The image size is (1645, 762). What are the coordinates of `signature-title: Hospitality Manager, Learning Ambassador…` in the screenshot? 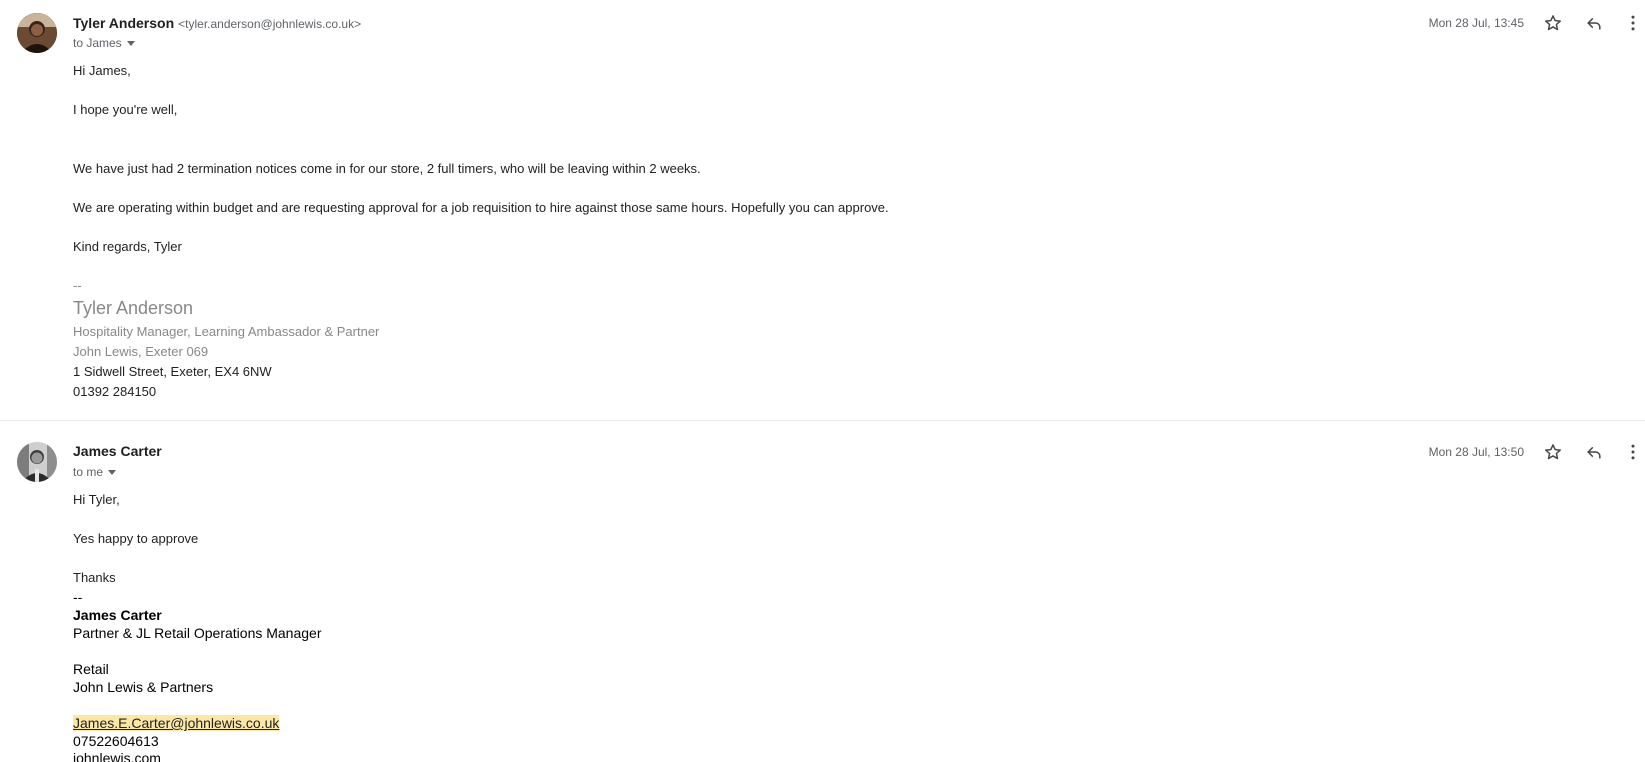 It's located at (226, 331).